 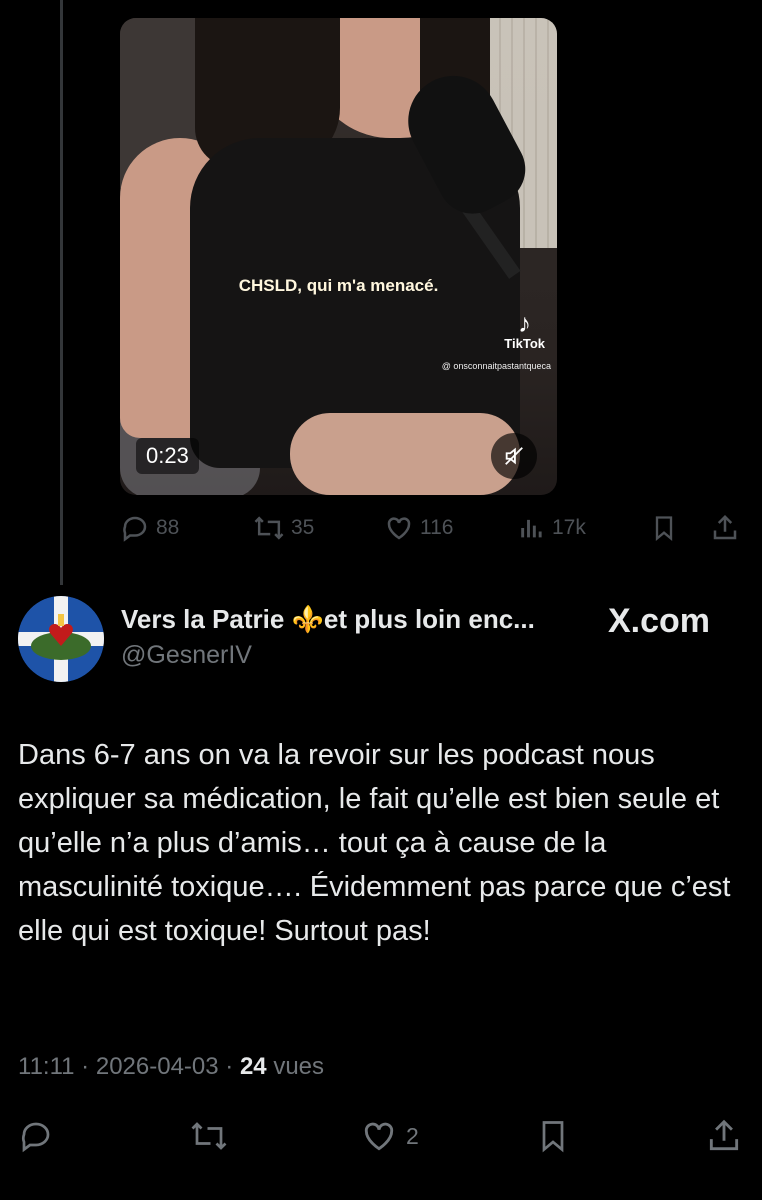 What do you see at coordinates (659, 621) in the screenshot?
I see `x-com-badge: X.com` at bounding box center [659, 621].